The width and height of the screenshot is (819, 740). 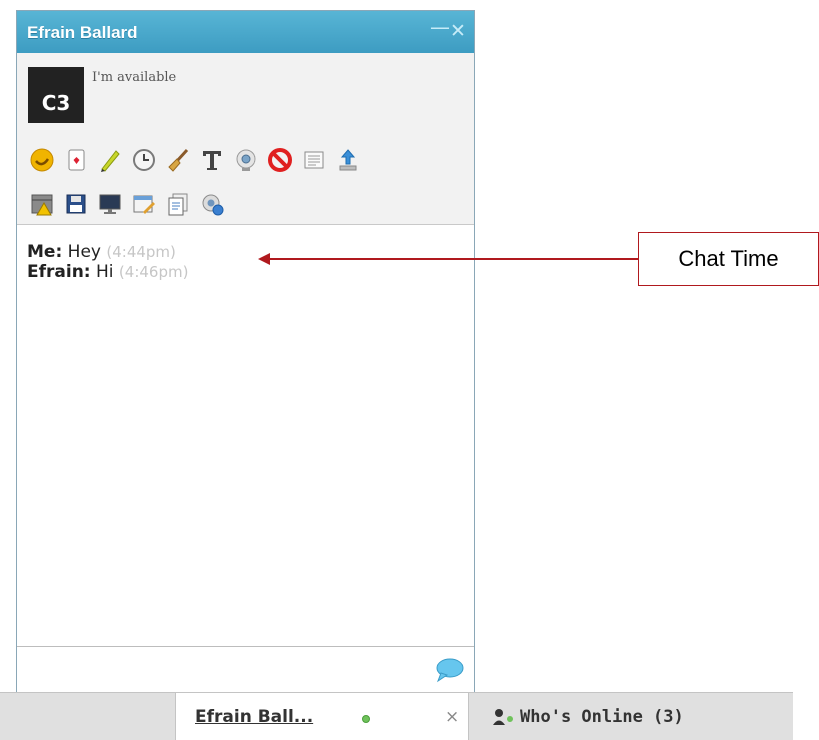 What do you see at coordinates (280, 160) in the screenshot?
I see `block-icon` at bounding box center [280, 160].